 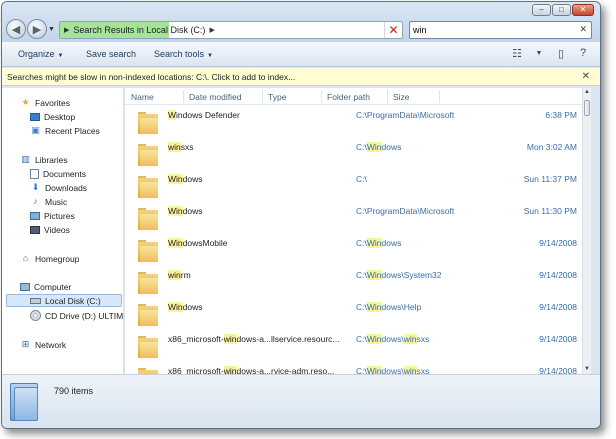 What do you see at coordinates (51, 29) in the screenshot?
I see `recent-pages-dropdown: ▼` at bounding box center [51, 29].